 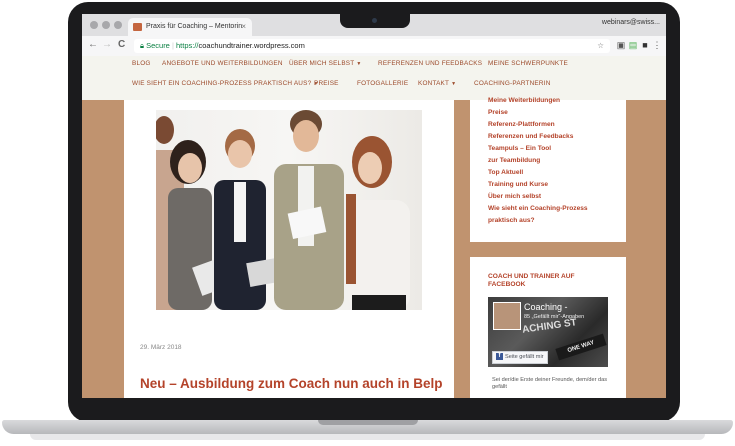 I want to click on facebook-like-button: f Seite gefällt mir, so click(x=520, y=357).